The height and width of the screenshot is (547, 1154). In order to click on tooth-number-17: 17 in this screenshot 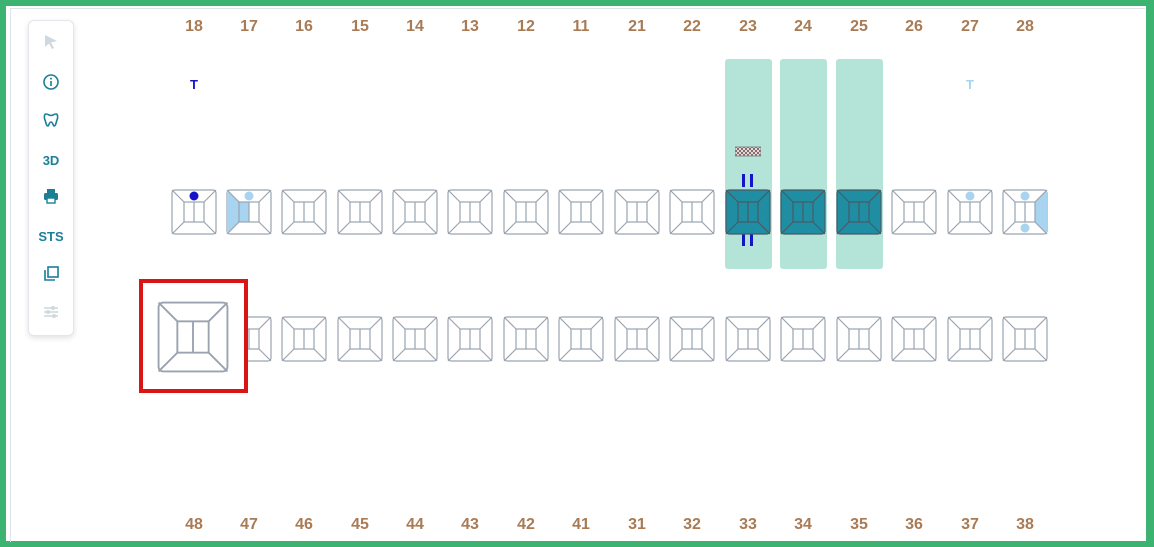, I will do `click(249, 27)`.